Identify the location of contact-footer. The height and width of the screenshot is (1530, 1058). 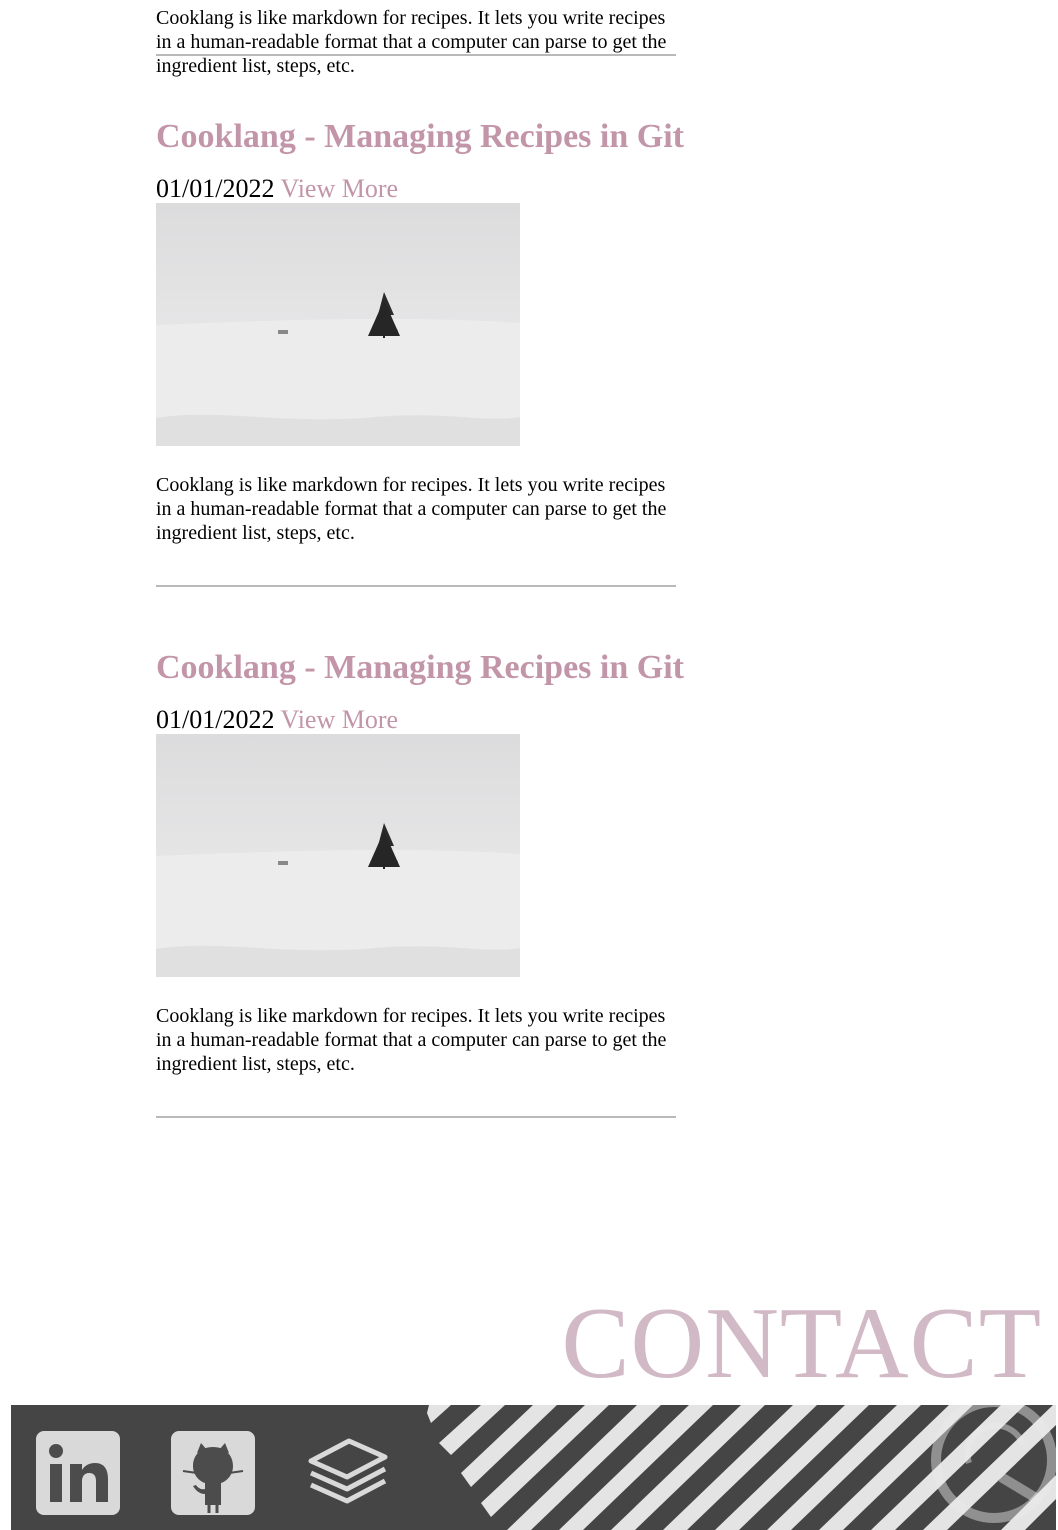
(533, 1467).